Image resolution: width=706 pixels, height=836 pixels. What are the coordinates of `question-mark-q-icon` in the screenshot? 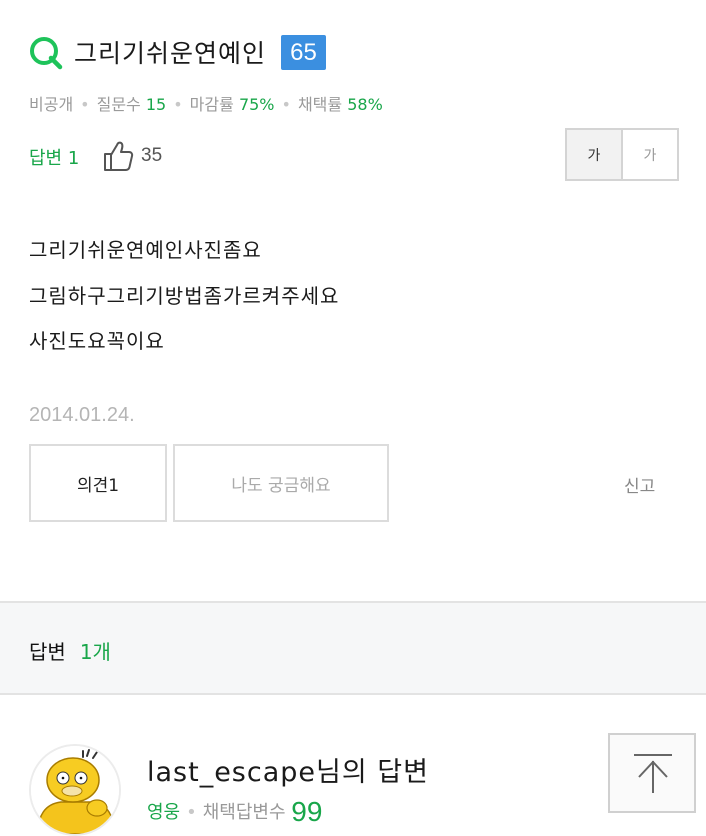 It's located at (46, 53).